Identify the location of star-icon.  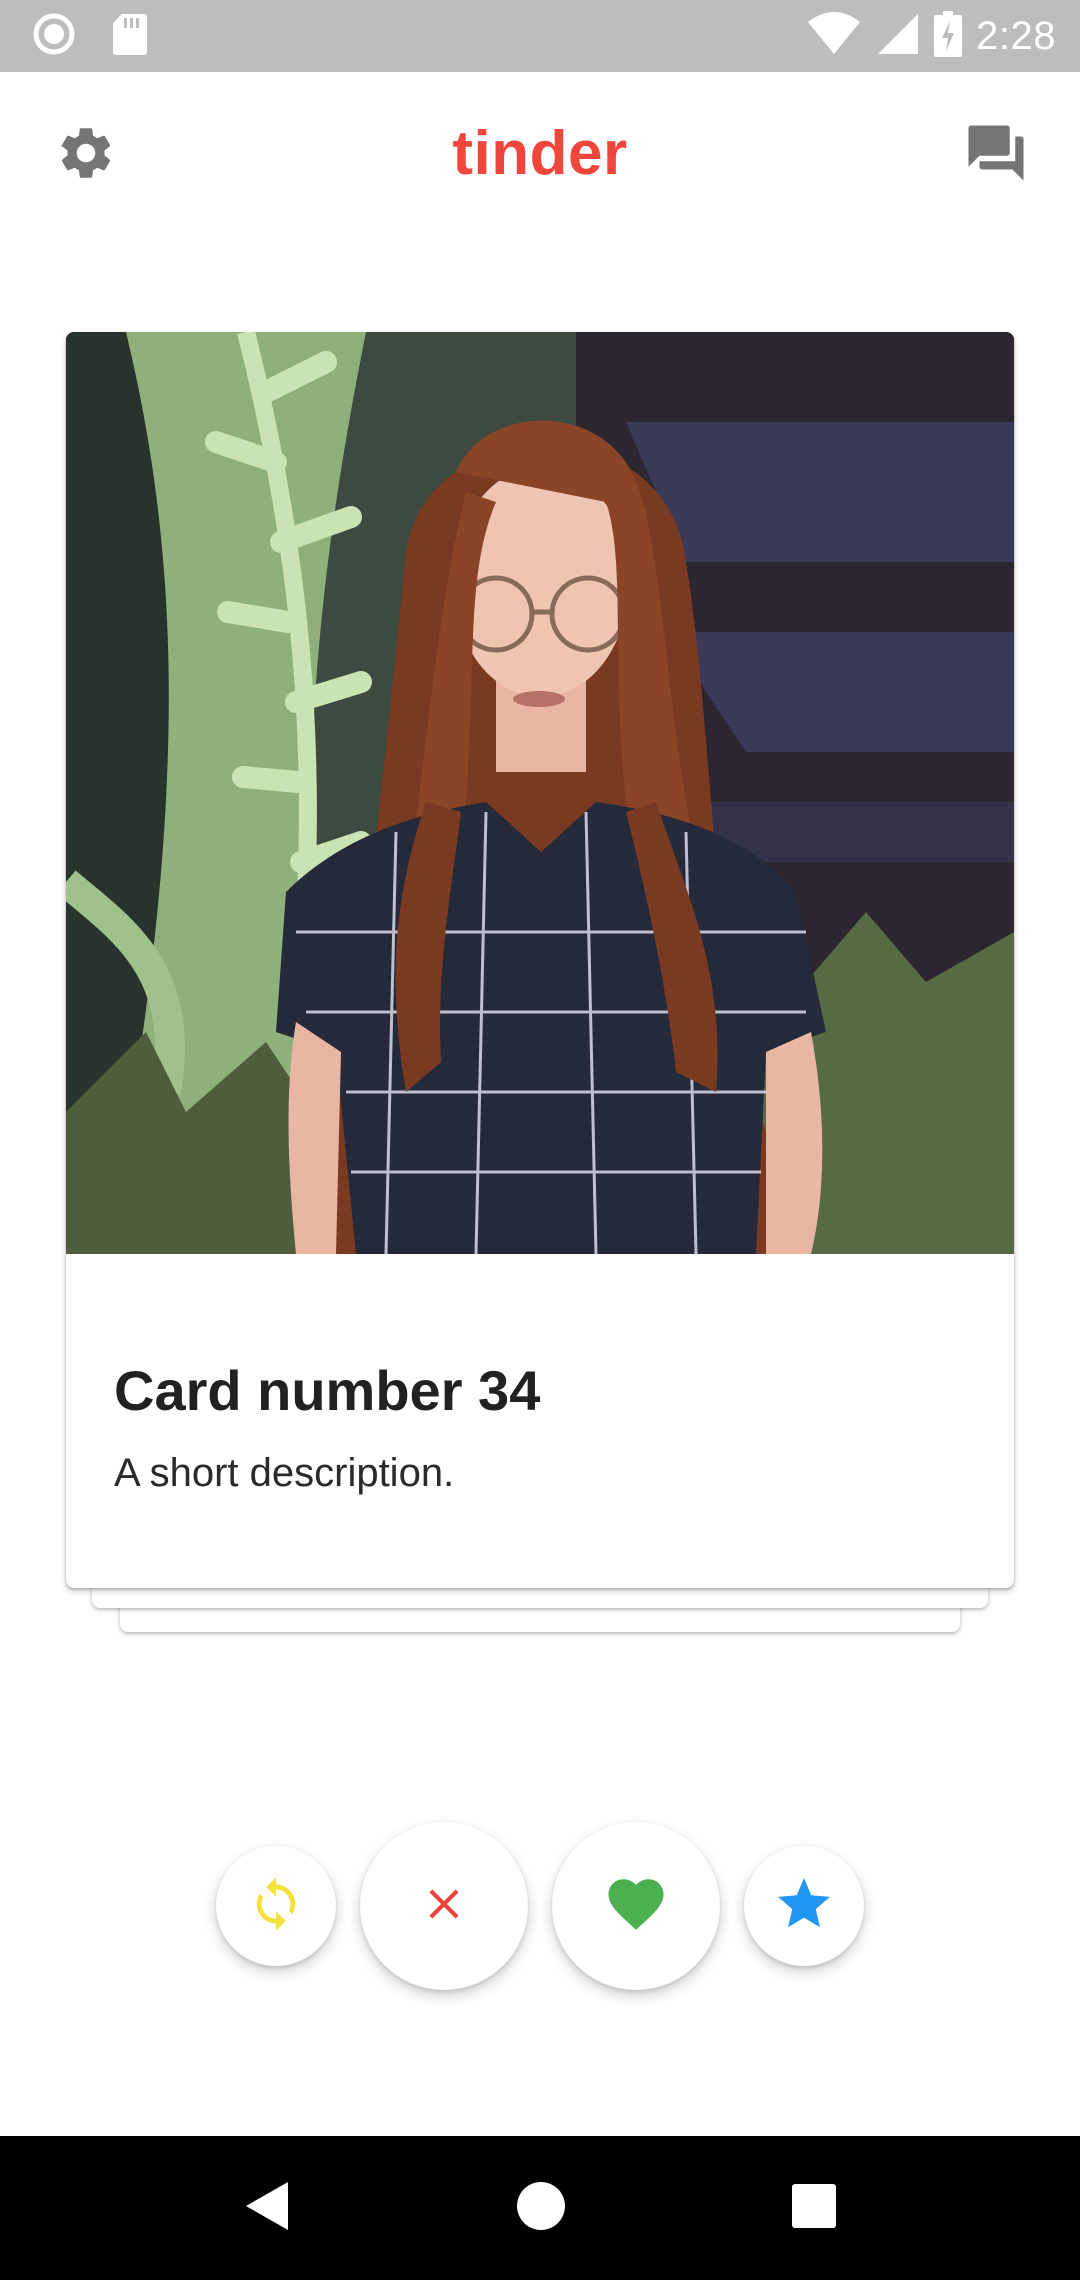
(804, 1906).